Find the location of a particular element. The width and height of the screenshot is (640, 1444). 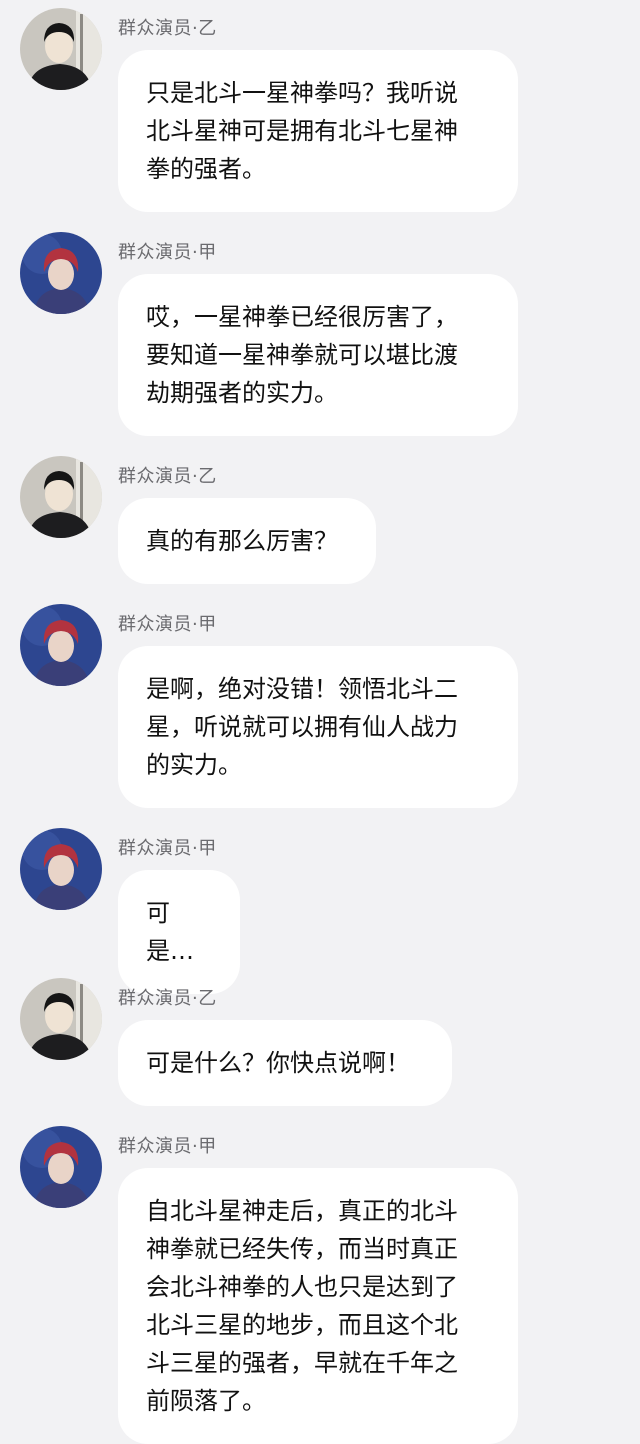

message-bubble: 可是什么？你快点说啊！ is located at coordinates (285, 1063).